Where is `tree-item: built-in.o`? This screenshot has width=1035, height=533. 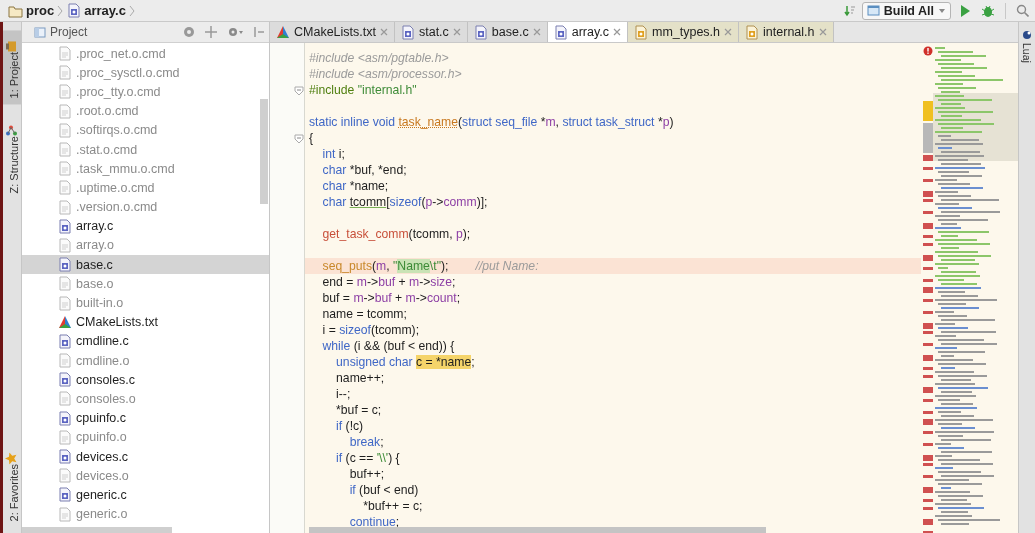
tree-item: built-in.o is located at coordinates (145, 303).